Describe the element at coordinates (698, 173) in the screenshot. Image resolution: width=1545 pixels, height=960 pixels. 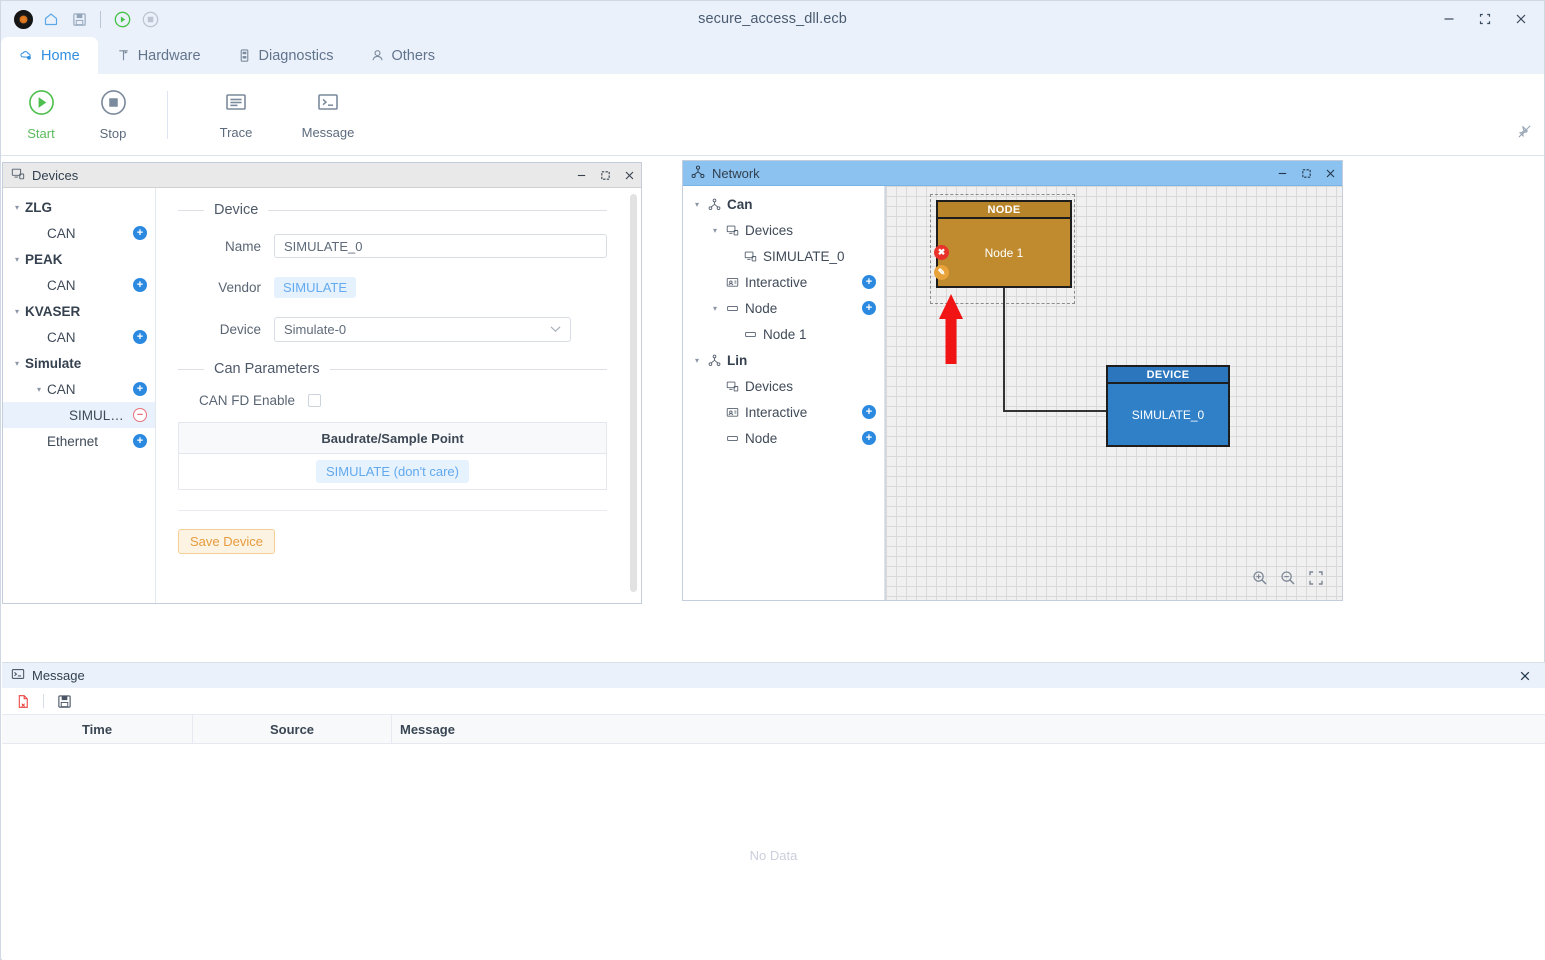
I see `network-icon` at that location.